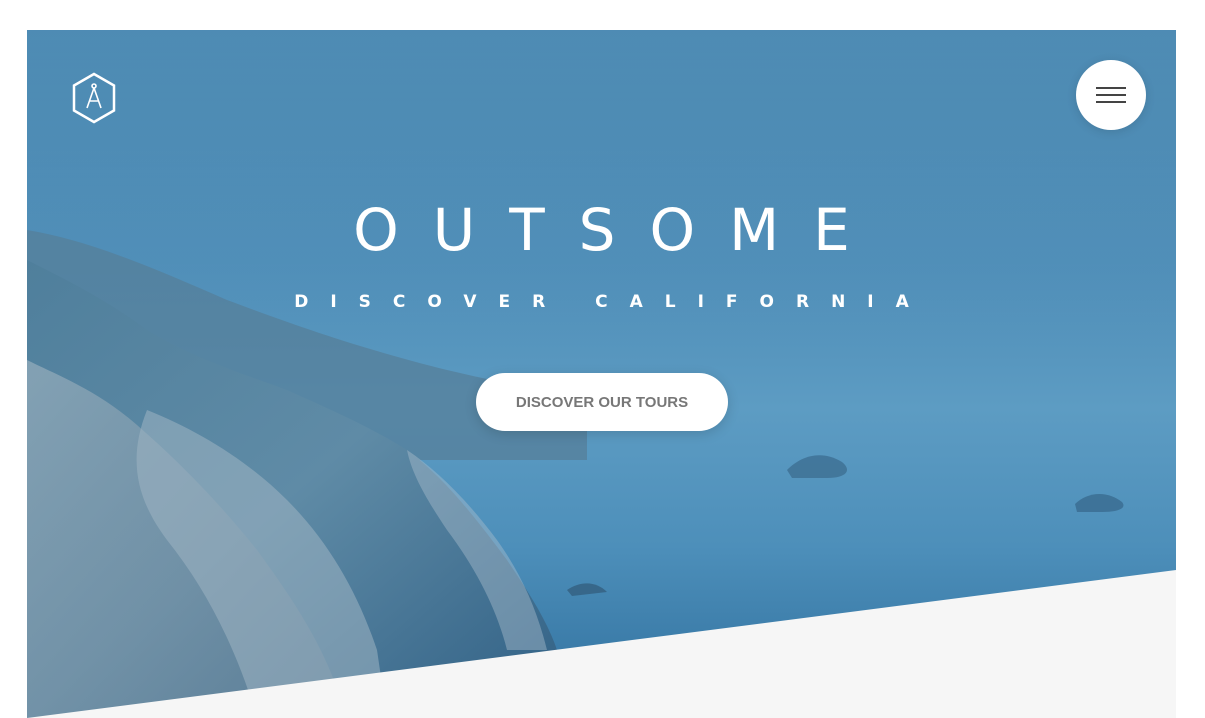 The height and width of the screenshot is (718, 1205). What do you see at coordinates (602, 402) in the screenshot?
I see `discover-tours-button: DISCOVER OUR TOURS` at bounding box center [602, 402].